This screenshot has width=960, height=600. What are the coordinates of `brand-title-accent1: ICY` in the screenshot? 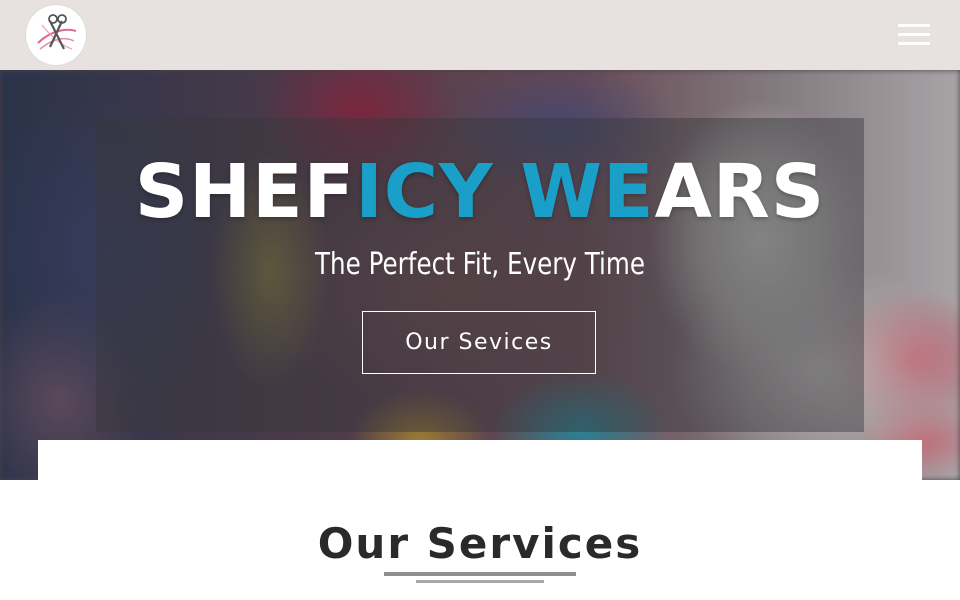 It's located at (424, 192).